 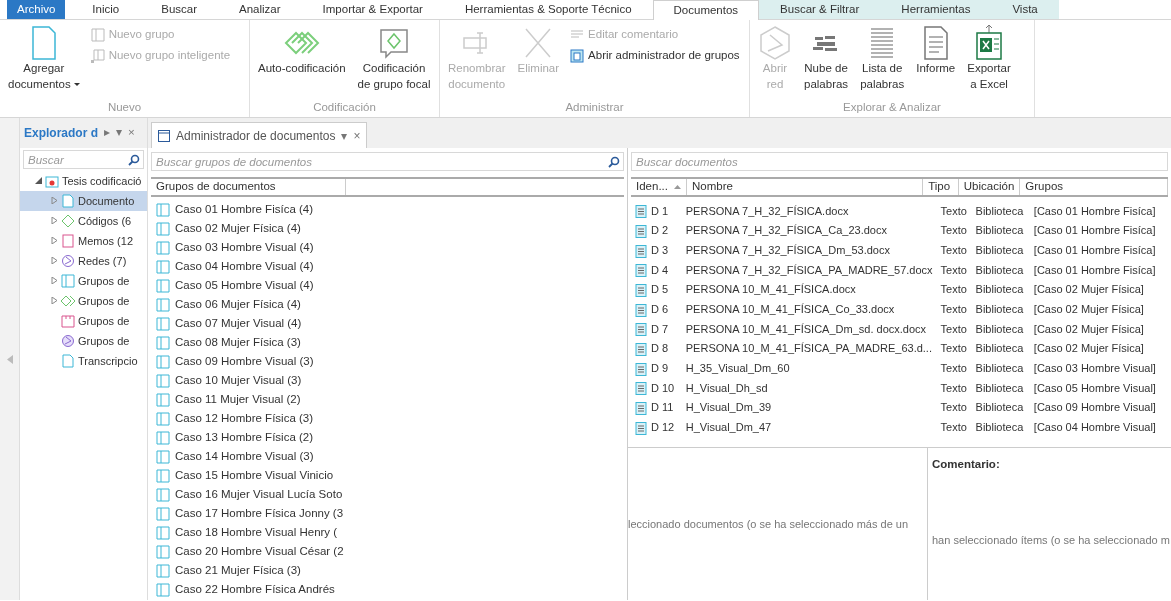 I want to click on ribbon-button: Codificación de grupo focal, so click(x=394, y=61).